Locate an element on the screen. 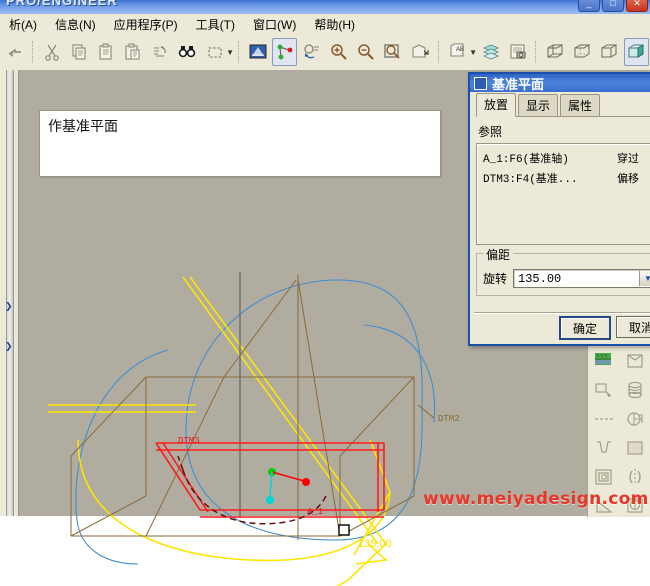  minimize-glyph: _ is located at coordinates (589, 4).